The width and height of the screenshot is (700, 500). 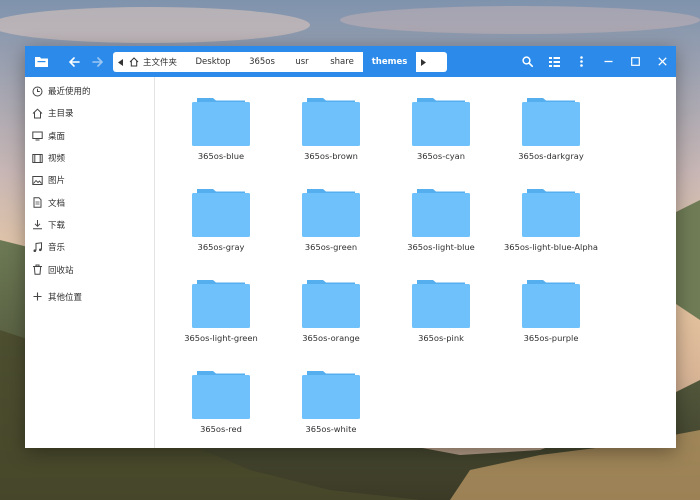 I want to click on sidebar-item-home: 主目录, so click(x=89, y=113).